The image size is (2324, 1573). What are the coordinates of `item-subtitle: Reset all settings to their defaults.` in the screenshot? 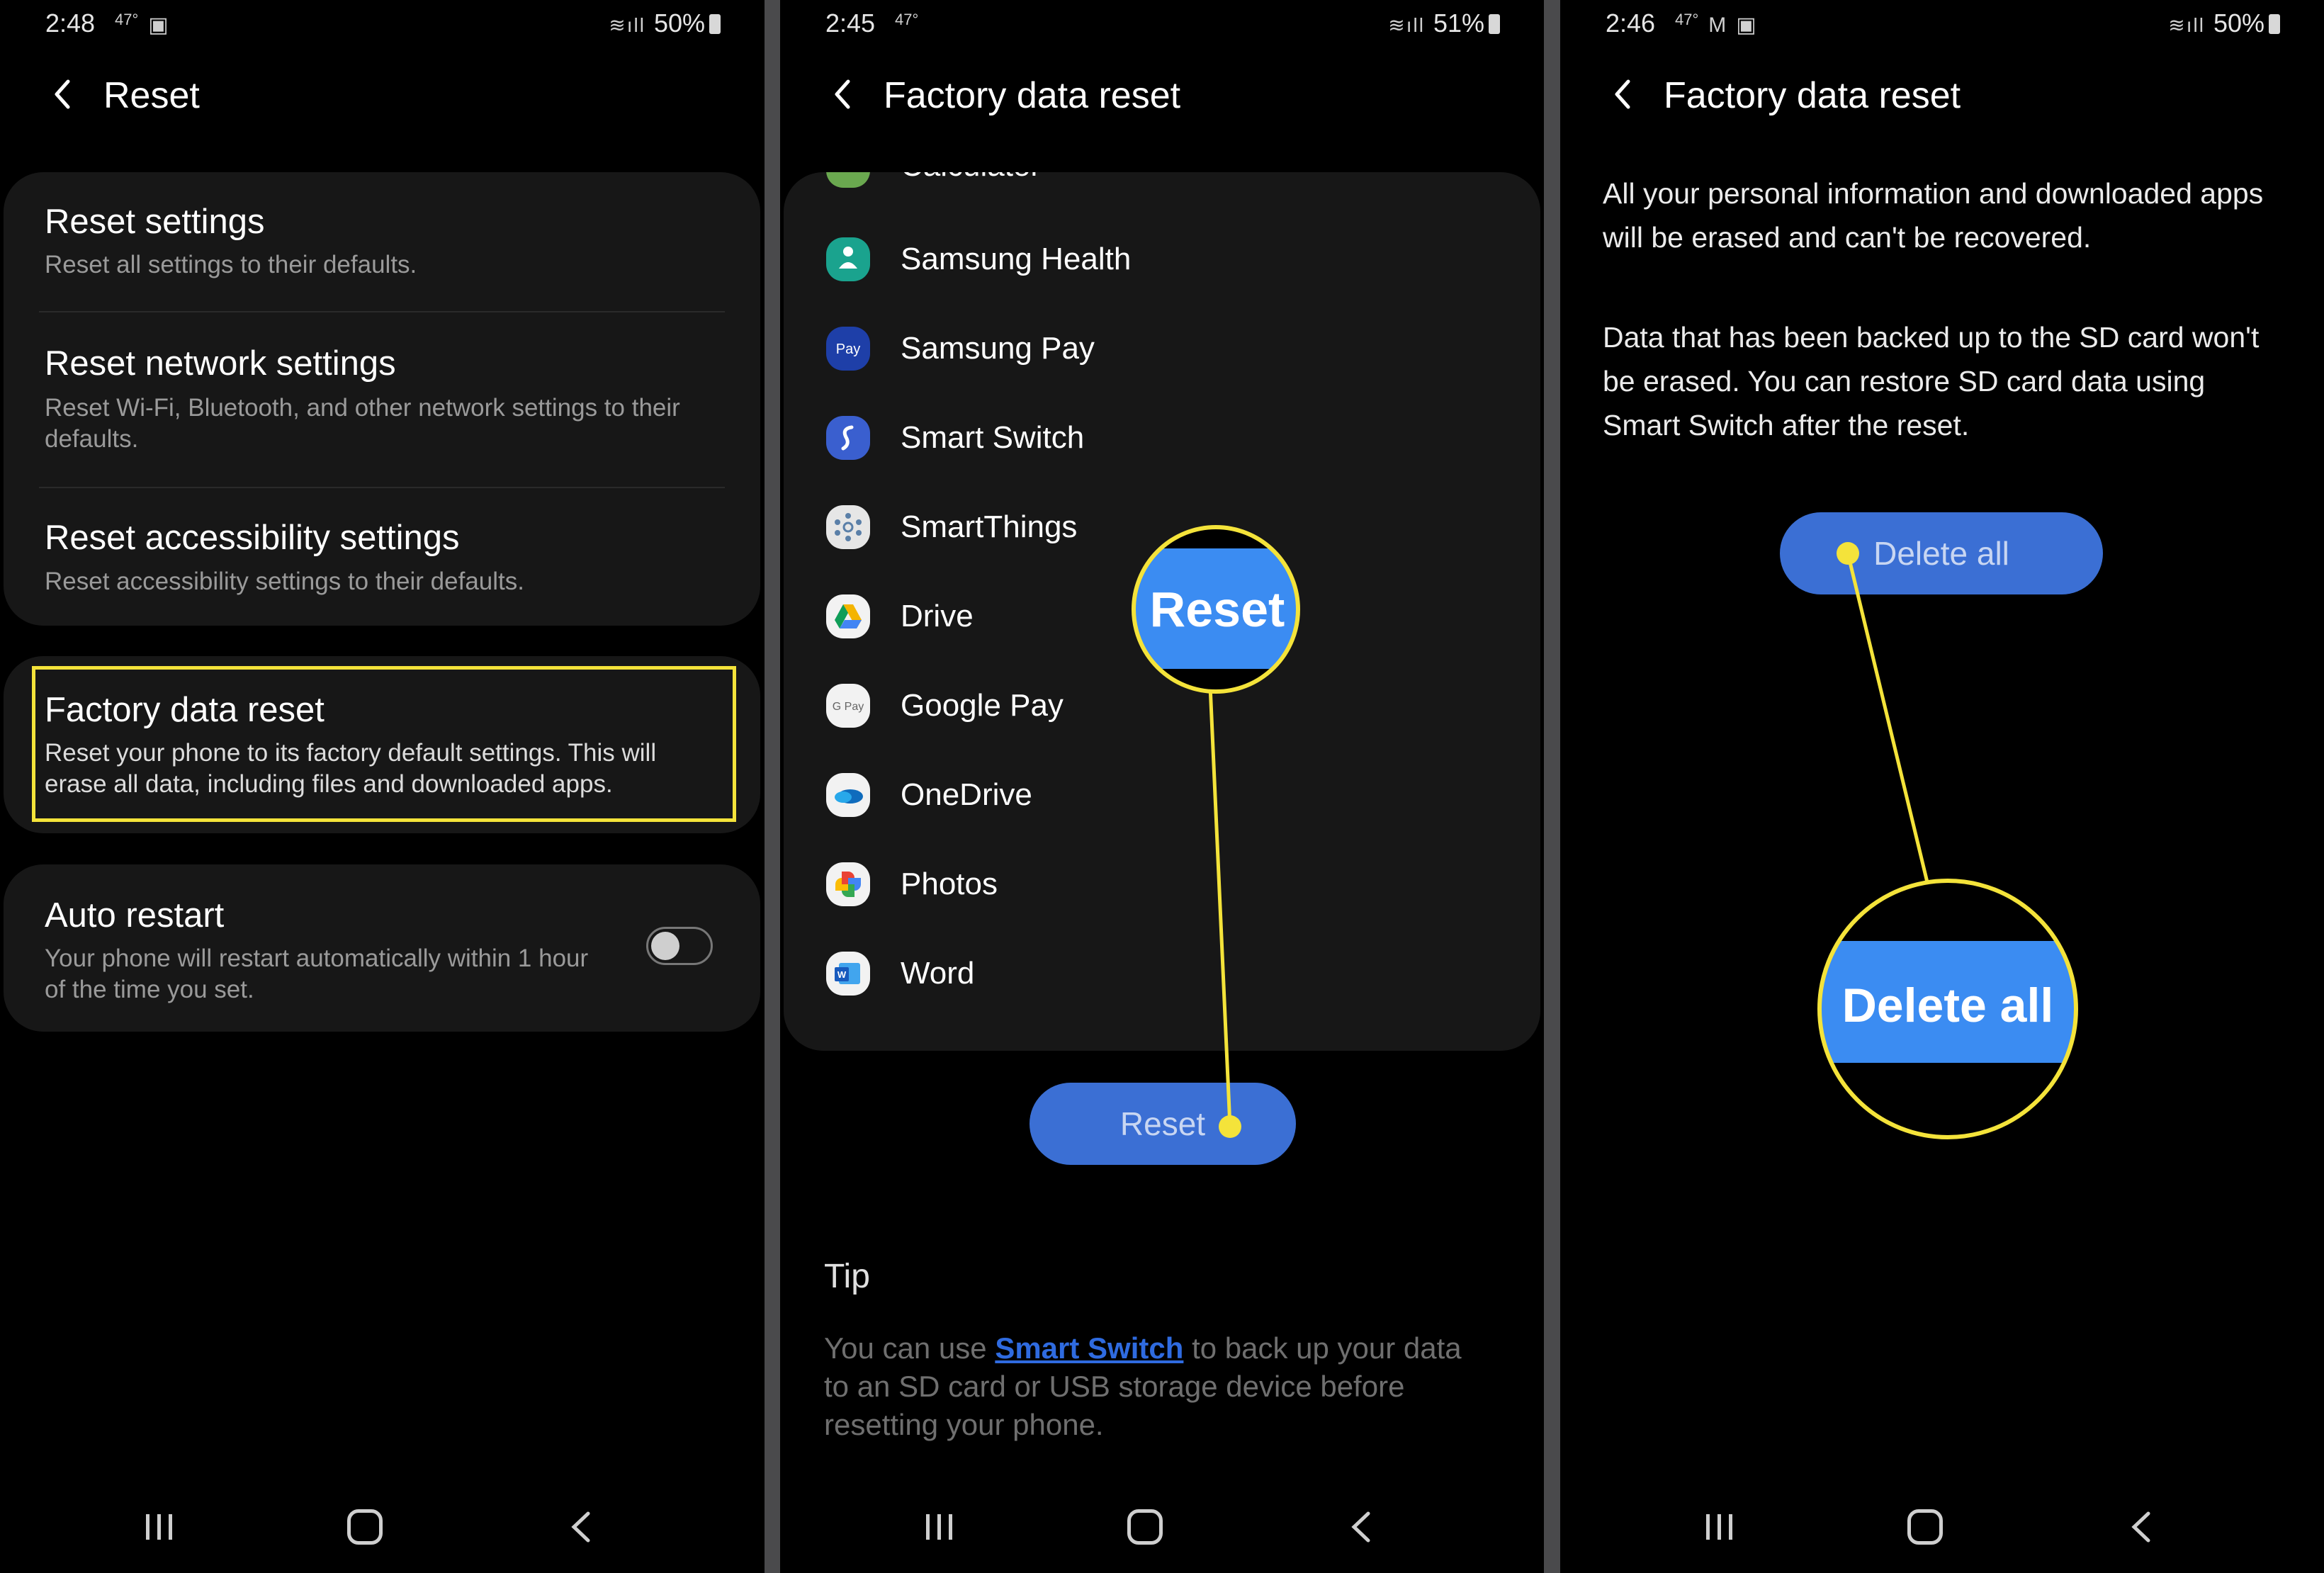 It's located at (231, 264).